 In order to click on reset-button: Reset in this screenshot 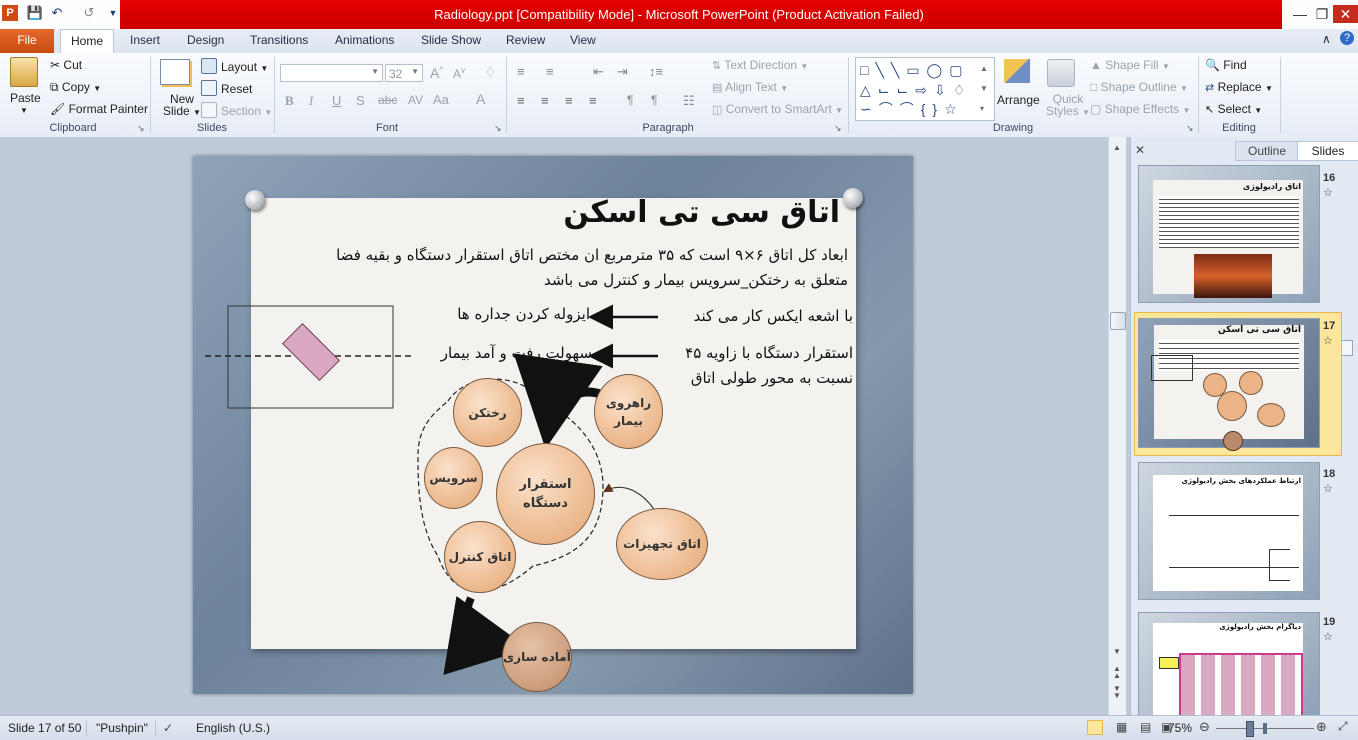, I will do `click(226, 88)`.